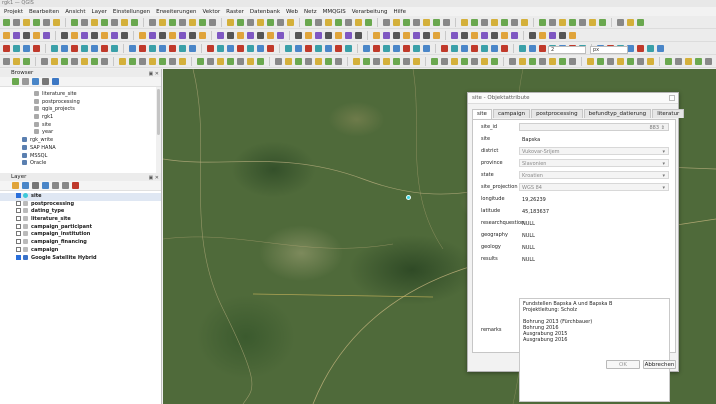 This screenshot has width=716, height=404. Describe the element at coordinates (594, 187) in the screenshot. I see `site-projection-field: WGS 84 ▾` at that location.